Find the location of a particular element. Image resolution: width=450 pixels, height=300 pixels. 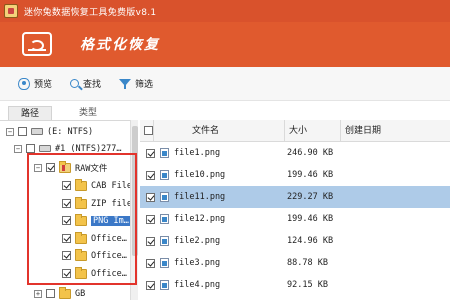

select-all-checkbox is located at coordinates (148, 130).